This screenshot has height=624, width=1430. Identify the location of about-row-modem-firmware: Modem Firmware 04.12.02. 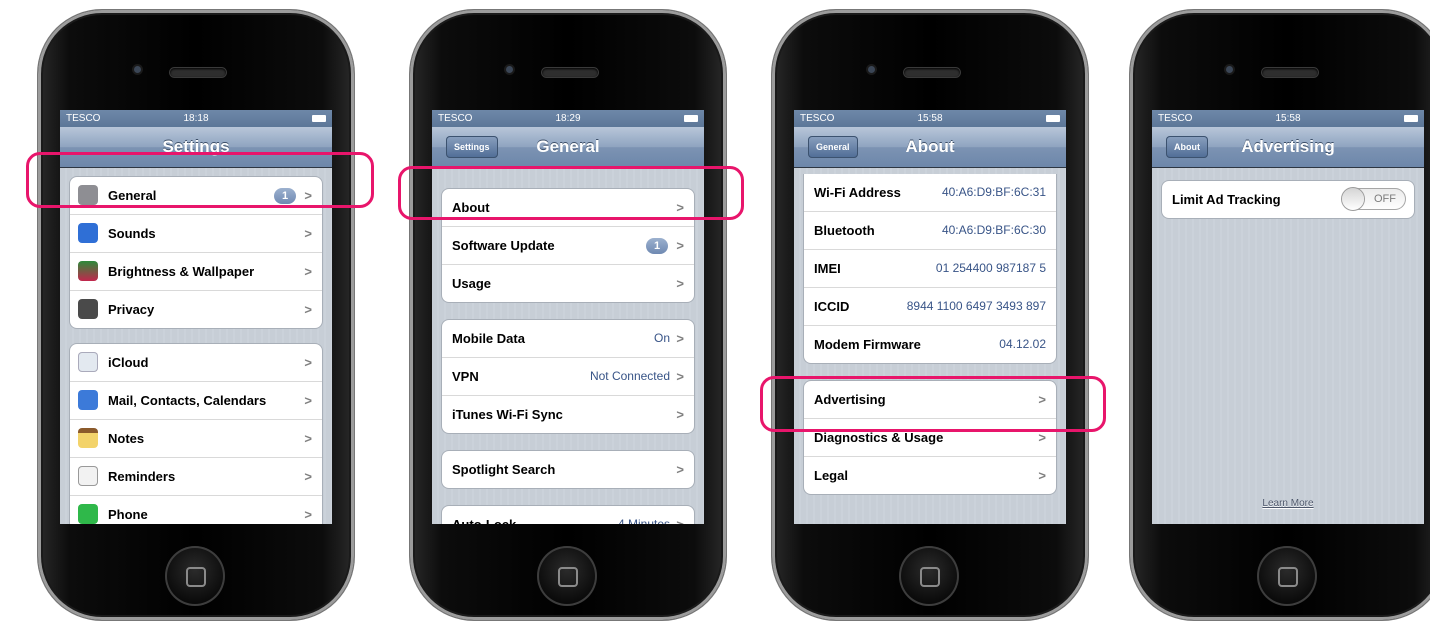
(930, 344).